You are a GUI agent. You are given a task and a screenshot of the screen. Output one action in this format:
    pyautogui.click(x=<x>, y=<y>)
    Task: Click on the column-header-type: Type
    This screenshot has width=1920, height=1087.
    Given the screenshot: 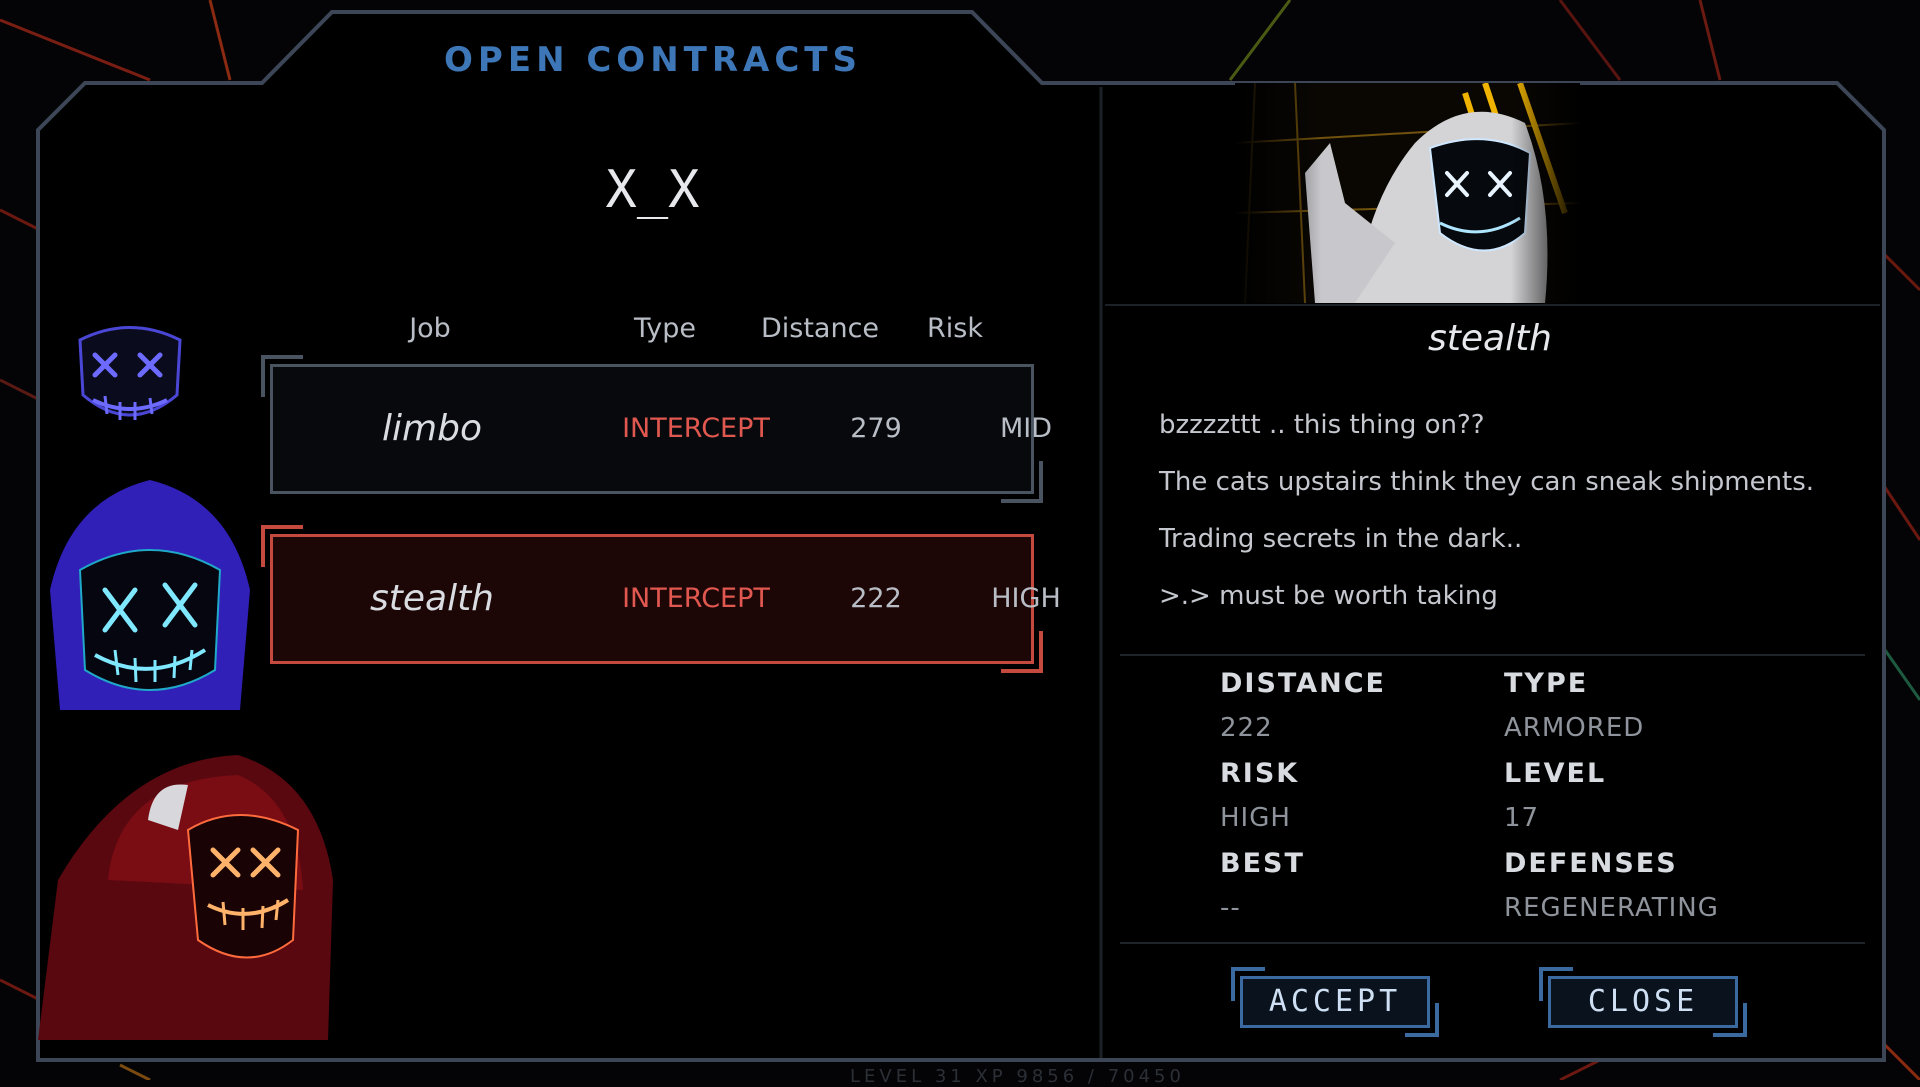 What is the action you would take?
    pyautogui.click(x=664, y=328)
    